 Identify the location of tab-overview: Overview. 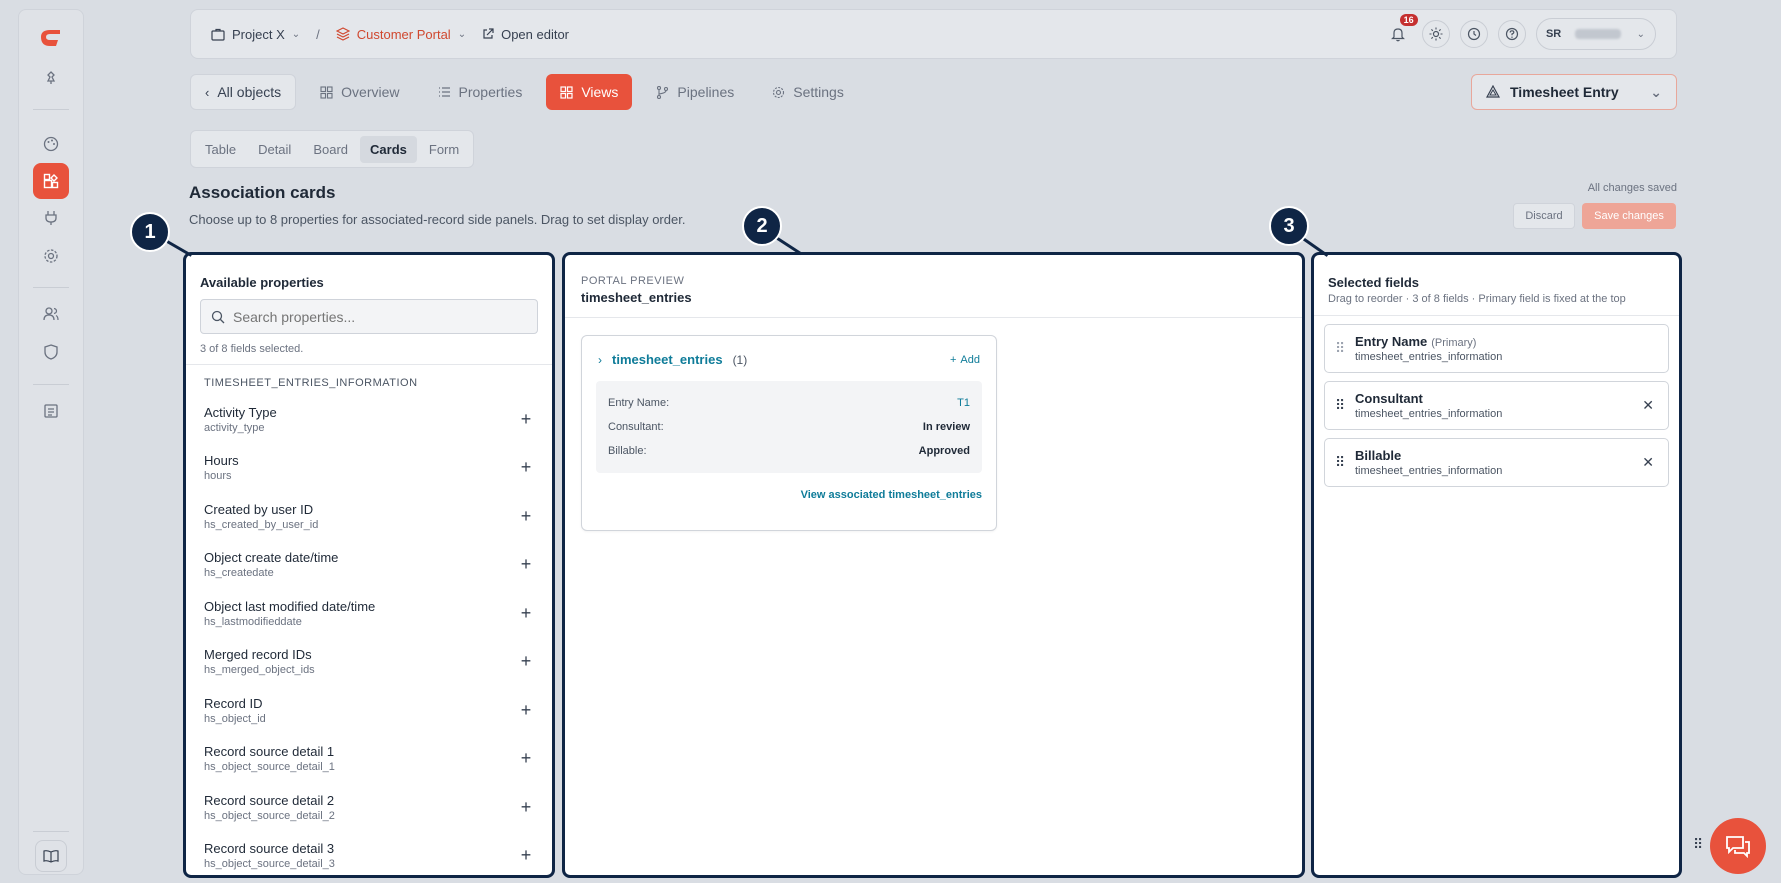
(359, 92).